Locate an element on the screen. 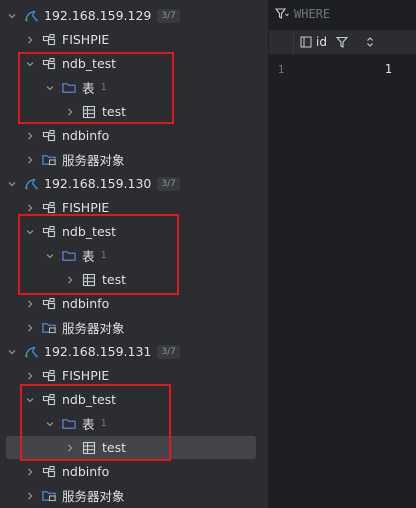  row-number: 1 is located at coordinates (281, 69).